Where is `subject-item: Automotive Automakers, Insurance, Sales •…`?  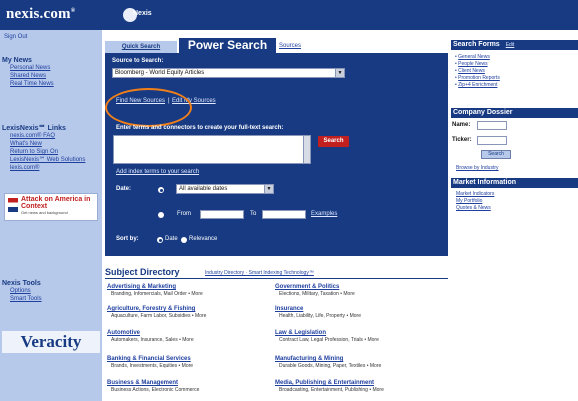
subject-item: Automotive Automakers, Insurance, Sales •… is located at coordinates (192, 336).